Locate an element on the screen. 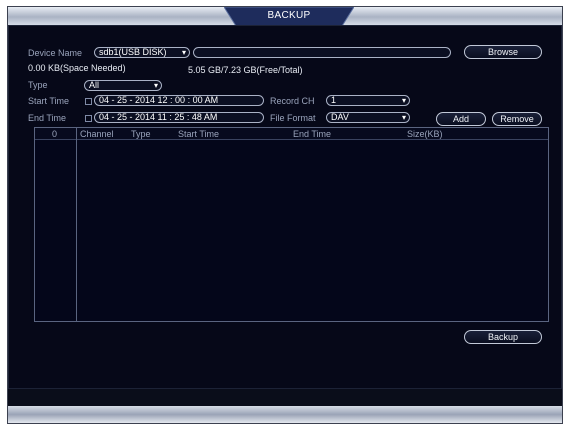  col-channel: Channel is located at coordinates (97, 134).